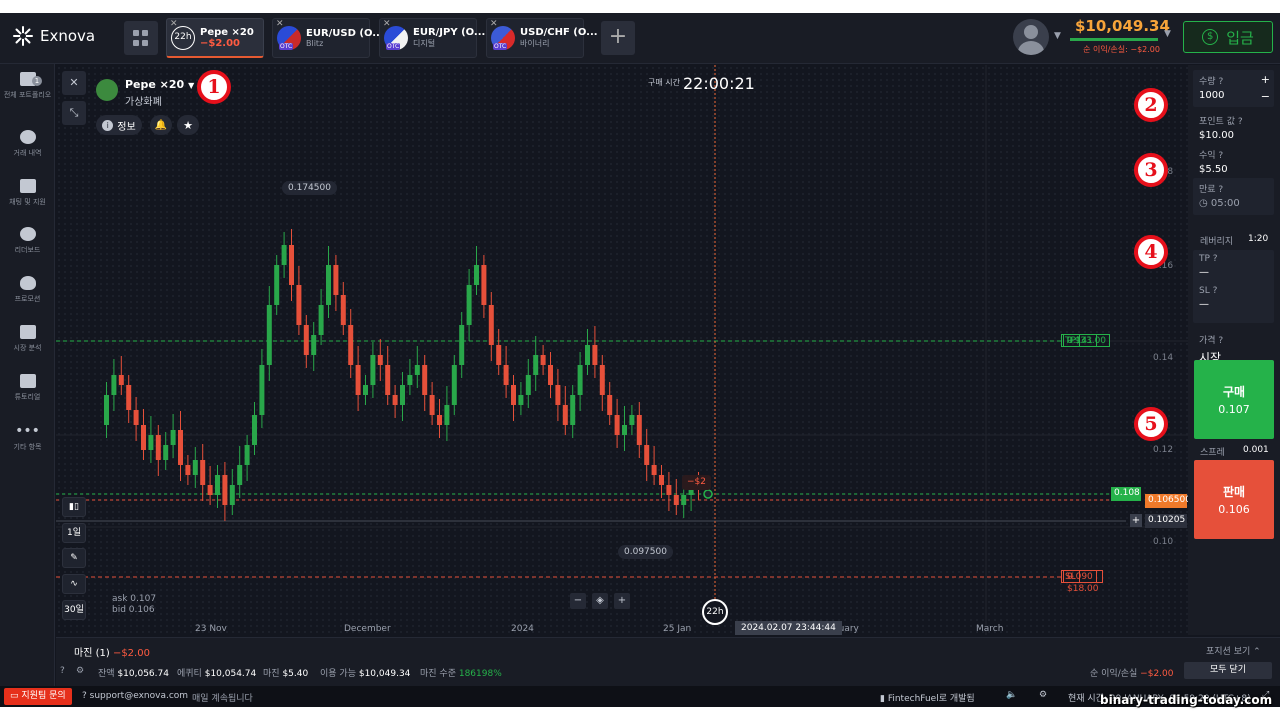 This screenshot has width=1280, height=720. Describe the element at coordinates (1011, 695) in the screenshot. I see `volume-icon: 🔈` at that location.